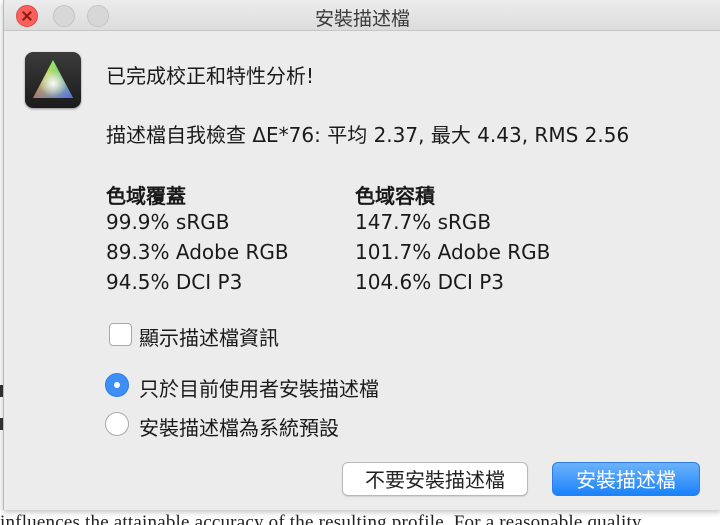 Image resolution: width=720 pixels, height=525 pixels. I want to click on gamut-coverage-item: 94.5% DCI P3, so click(174, 282).